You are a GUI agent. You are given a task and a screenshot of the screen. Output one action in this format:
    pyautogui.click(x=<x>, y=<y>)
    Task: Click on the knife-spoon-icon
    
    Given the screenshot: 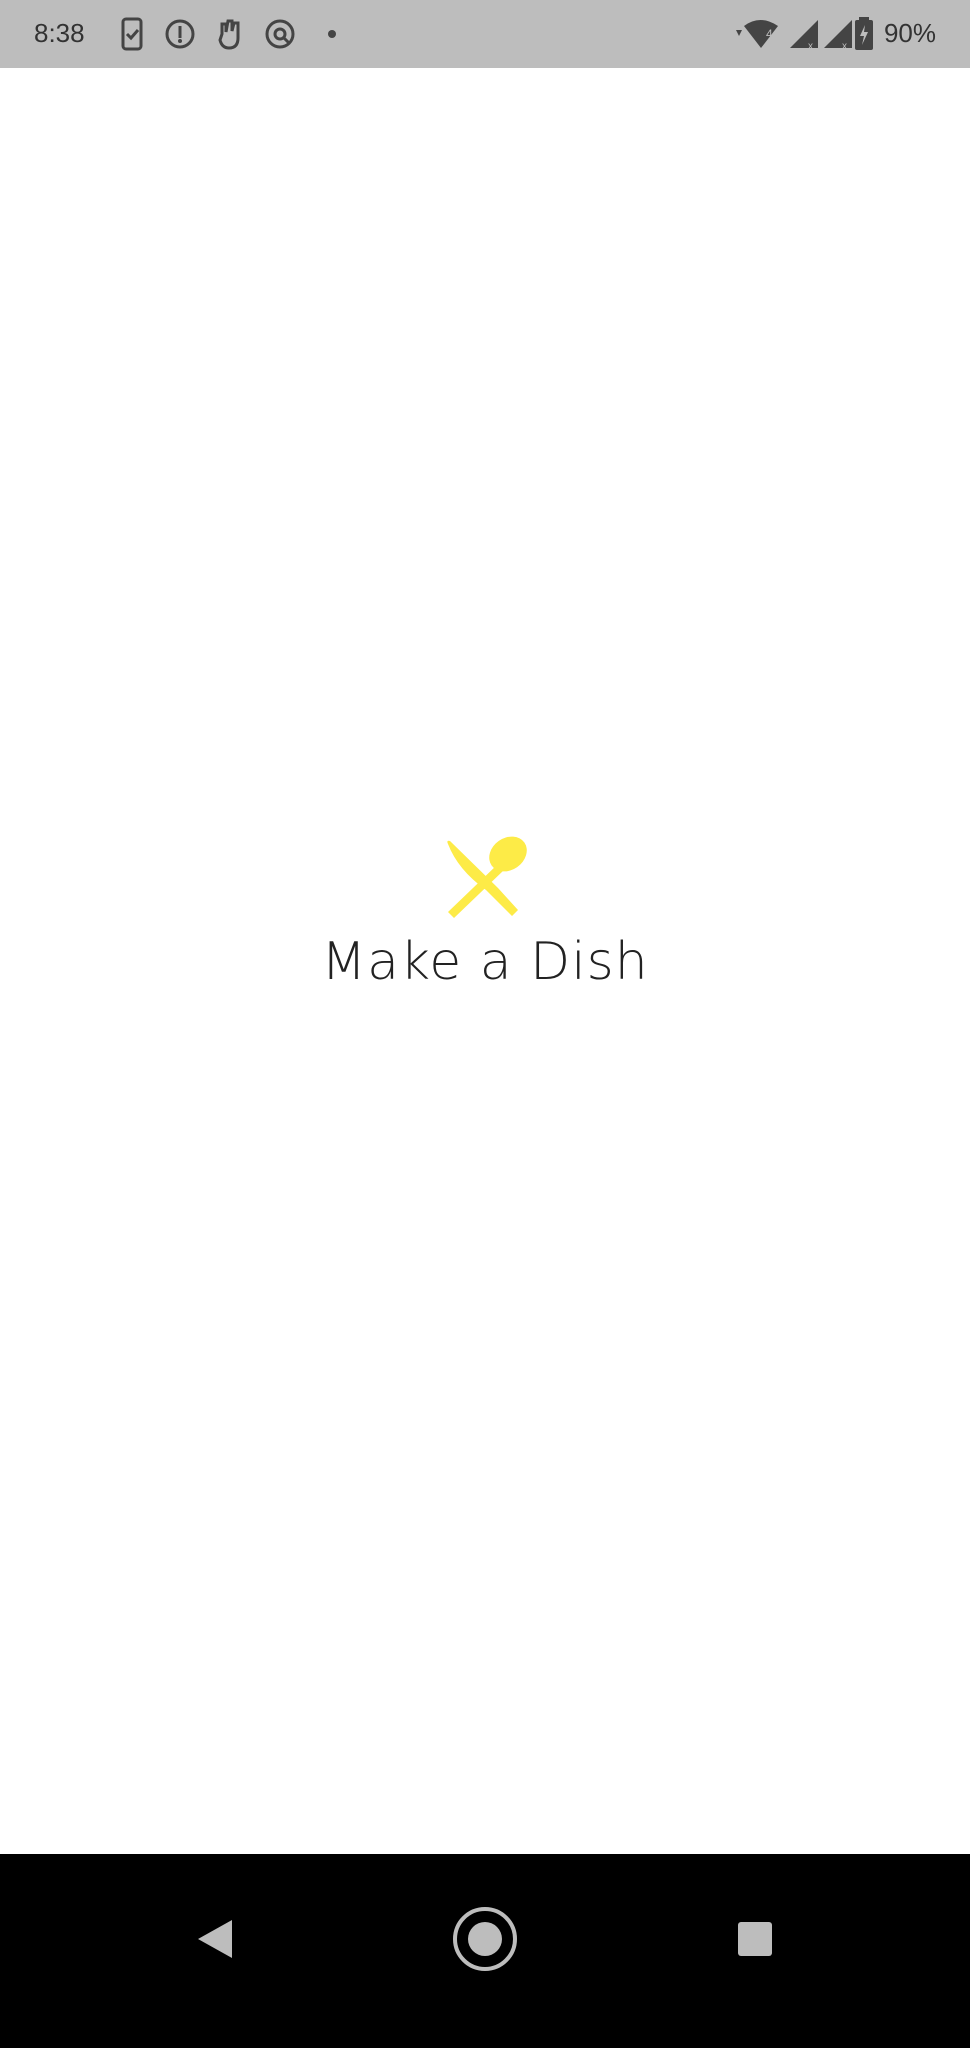 What is the action you would take?
    pyautogui.click(x=487, y=877)
    